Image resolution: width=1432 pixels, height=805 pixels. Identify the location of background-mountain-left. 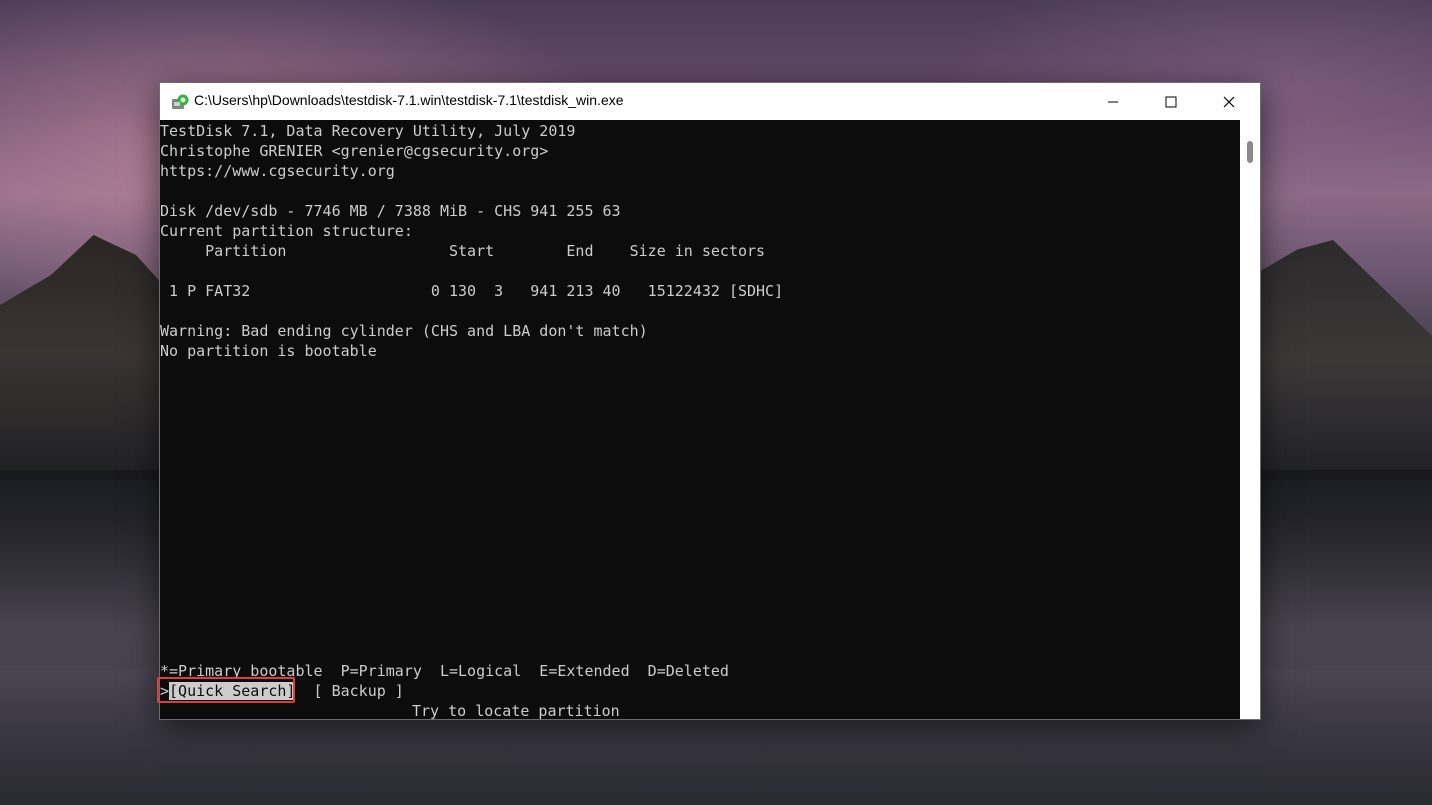
(85, 357).